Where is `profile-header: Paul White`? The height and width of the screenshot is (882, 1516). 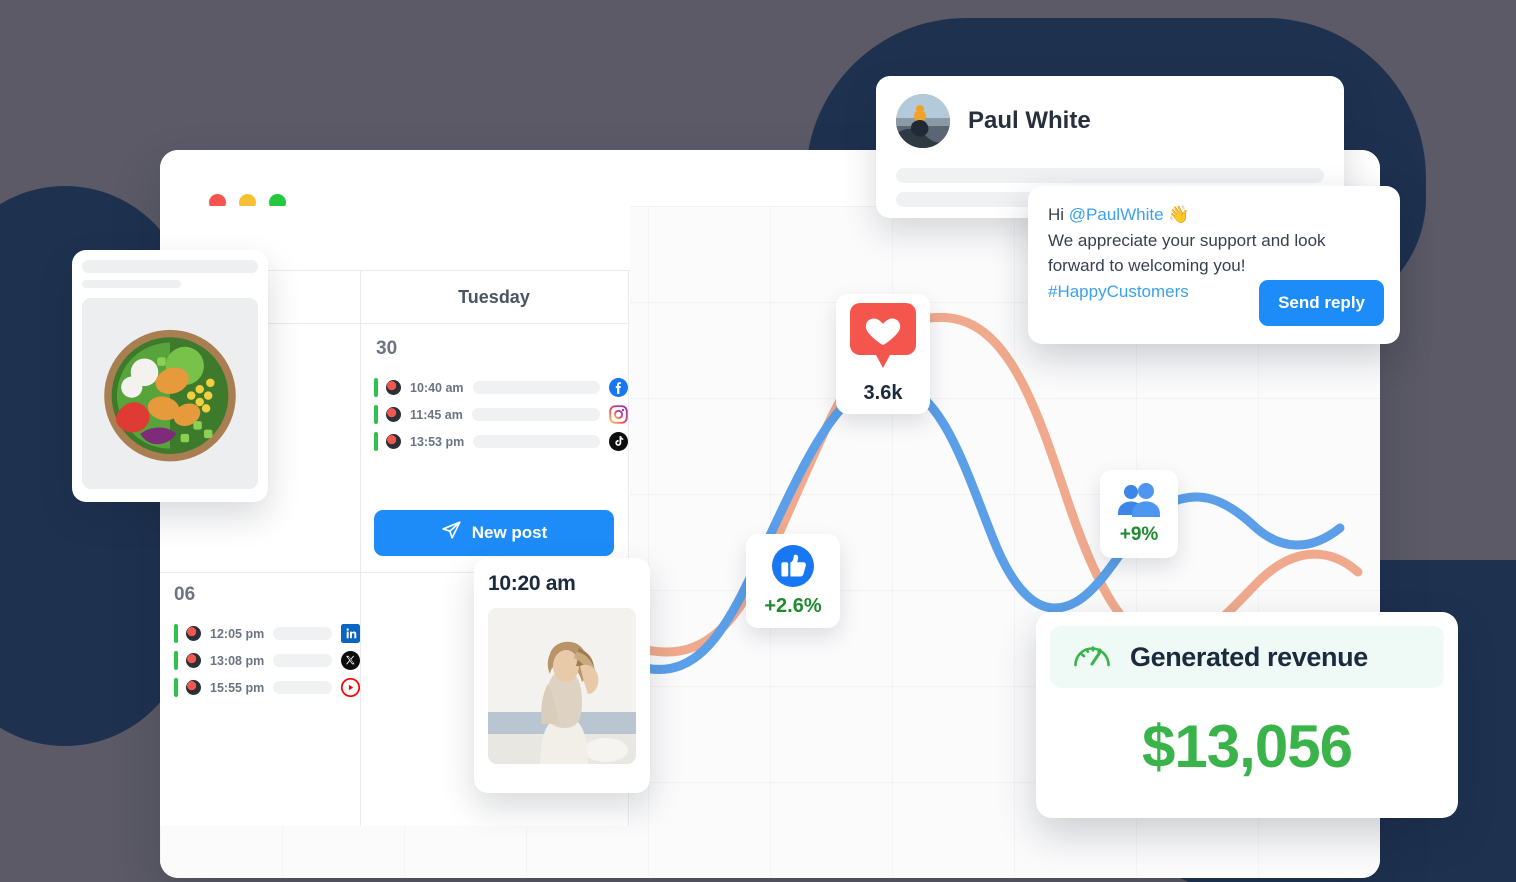 profile-header: Paul White is located at coordinates (1110, 121).